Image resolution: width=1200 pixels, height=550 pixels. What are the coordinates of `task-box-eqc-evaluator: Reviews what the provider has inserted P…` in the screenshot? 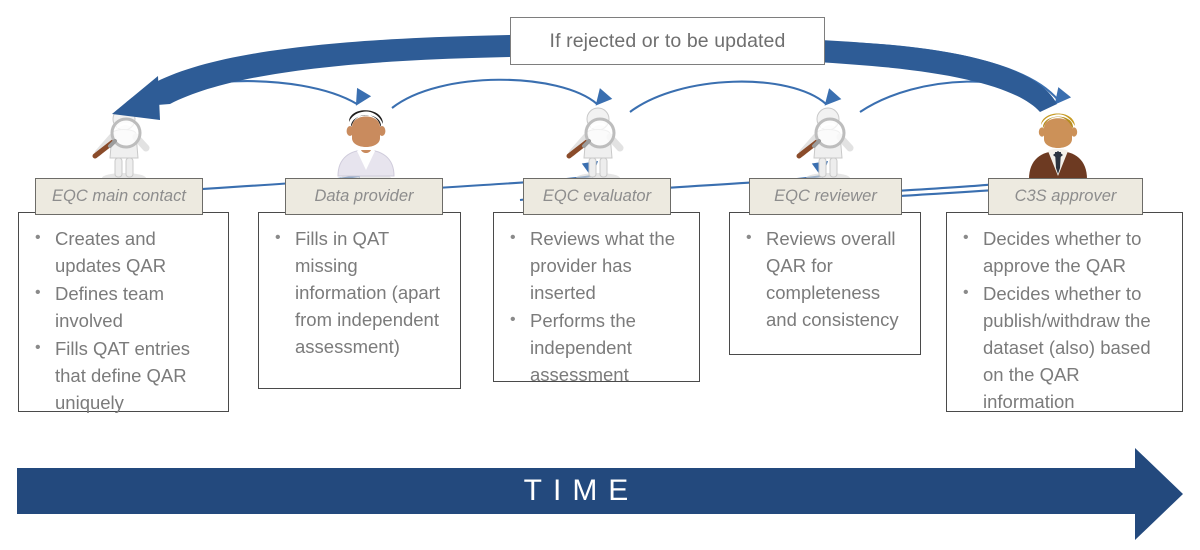 It's located at (596, 298).